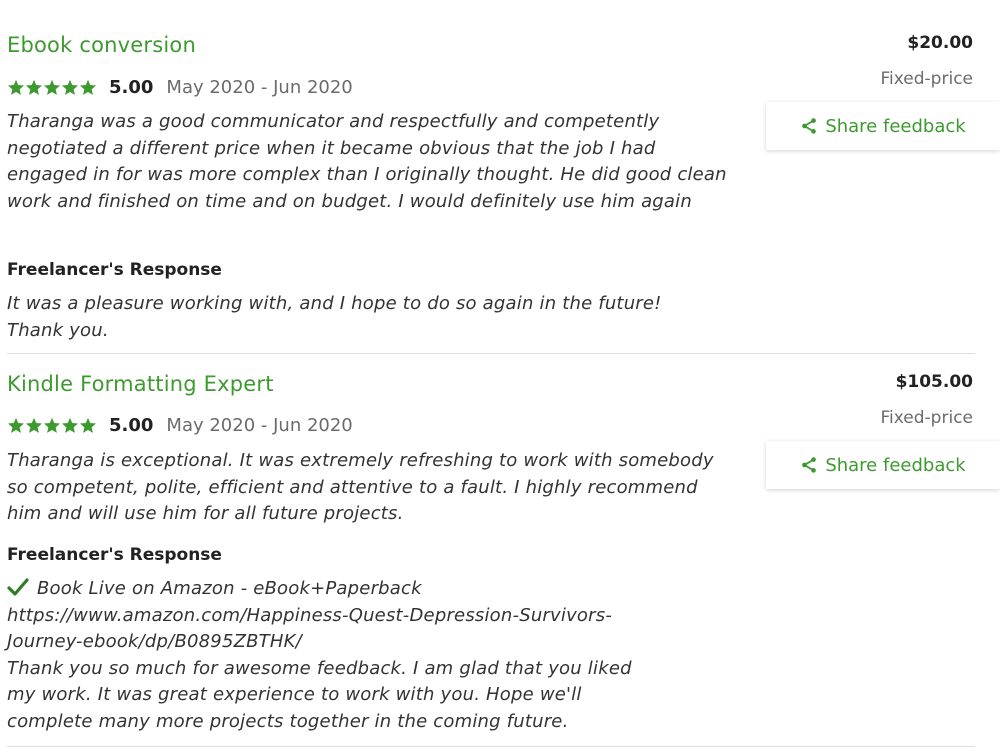 Image resolution: width=1000 pixels, height=750 pixels. I want to click on response-line: Book Live on Amazon - eBook+Paperback, so click(229, 588).